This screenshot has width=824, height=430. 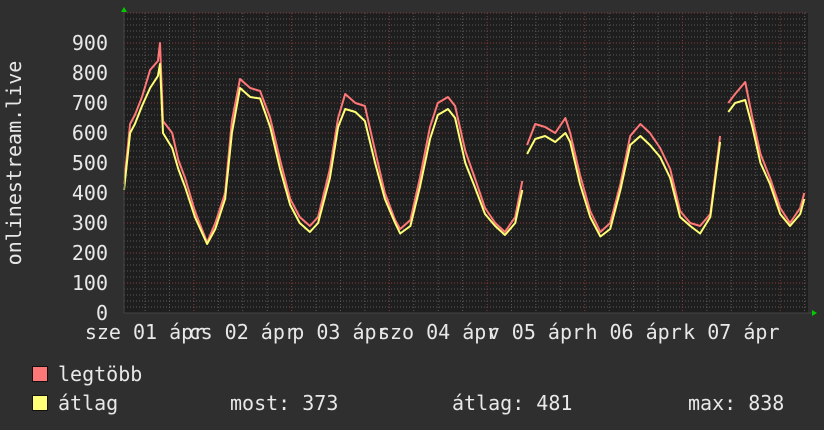 What do you see at coordinates (145, 332) in the screenshot?
I see `x-tick-label: sze 01 ápr` at bounding box center [145, 332].